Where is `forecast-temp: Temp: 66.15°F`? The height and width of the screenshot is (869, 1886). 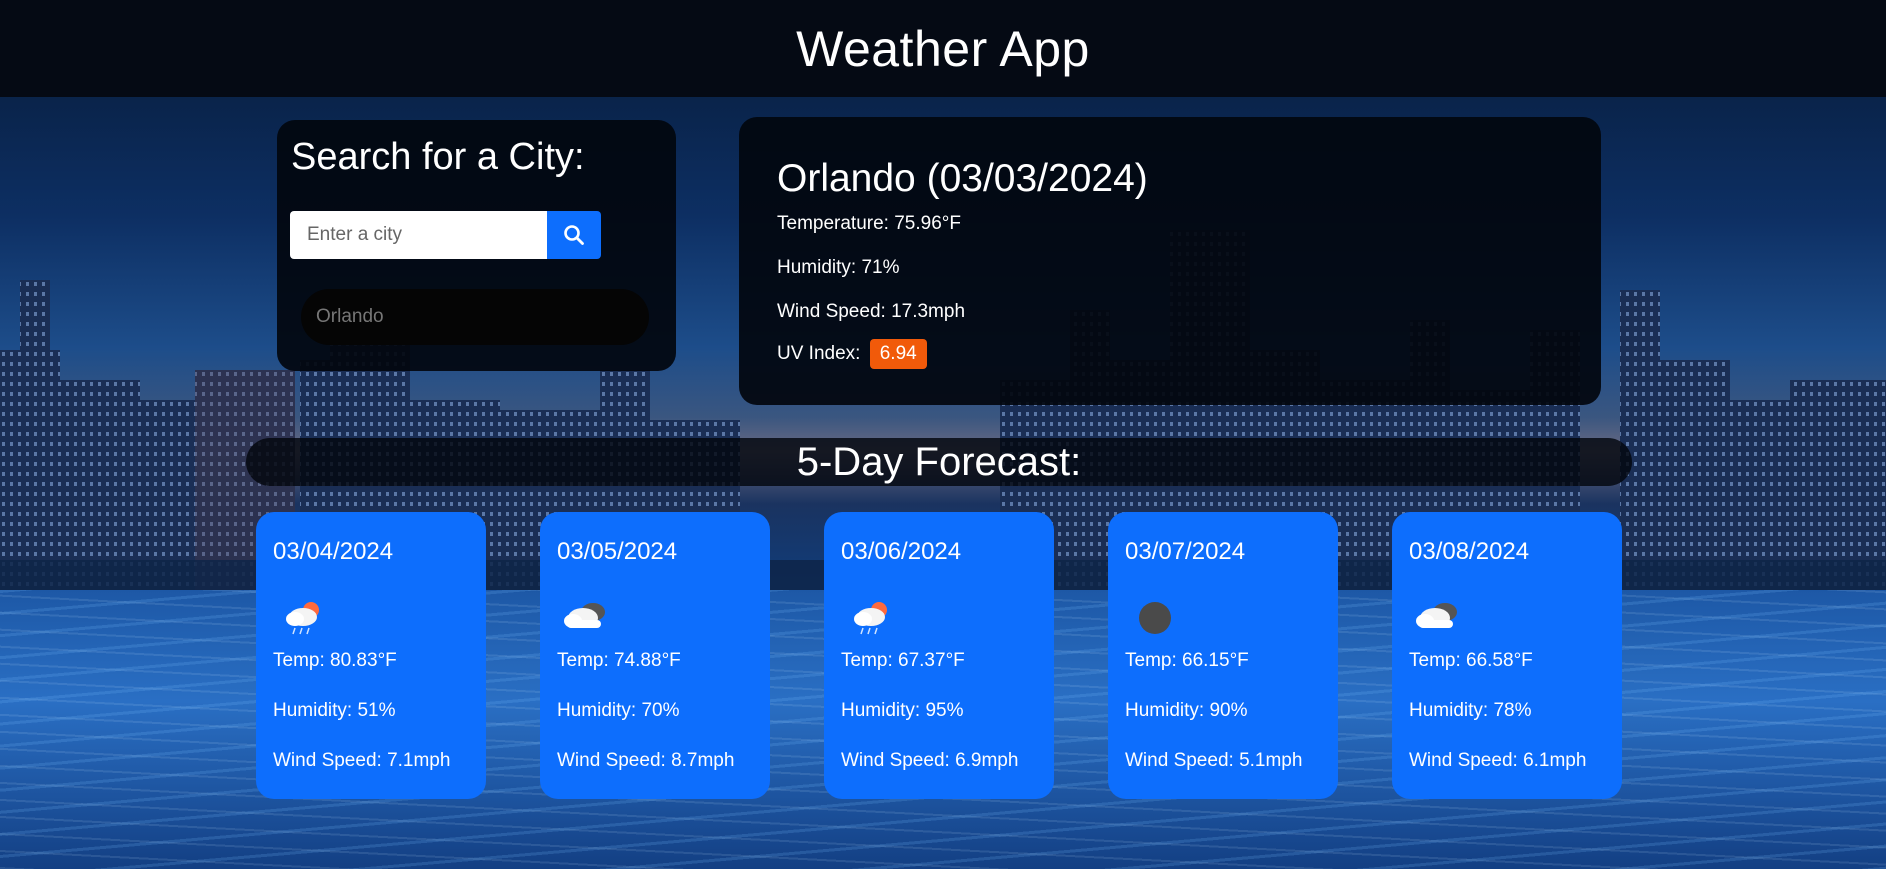 forecast-temp: Temp: 66.15°F is located at coordinates (1187, 660).